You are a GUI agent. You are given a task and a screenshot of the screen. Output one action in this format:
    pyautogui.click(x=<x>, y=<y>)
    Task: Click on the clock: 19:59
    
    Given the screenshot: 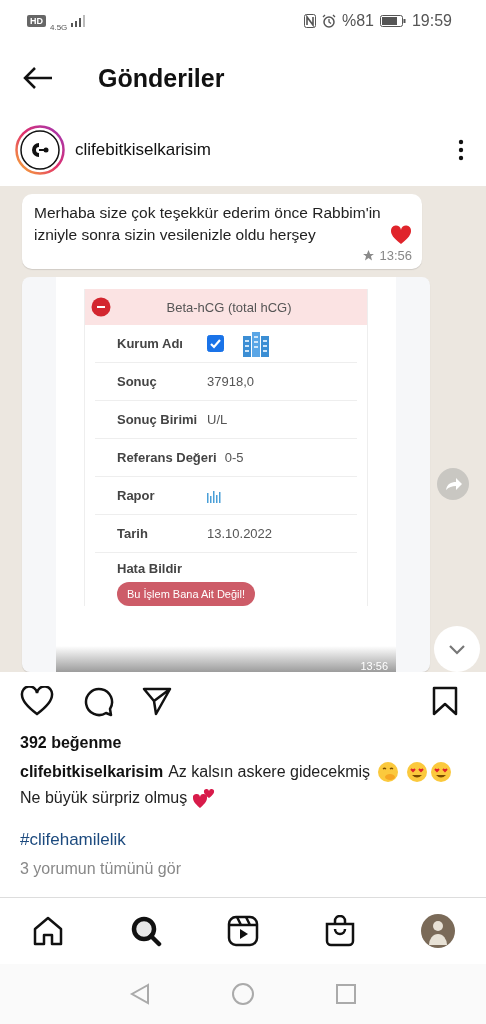 What is the action you would take?
    pyautogui.click(x=431, y=21)
    